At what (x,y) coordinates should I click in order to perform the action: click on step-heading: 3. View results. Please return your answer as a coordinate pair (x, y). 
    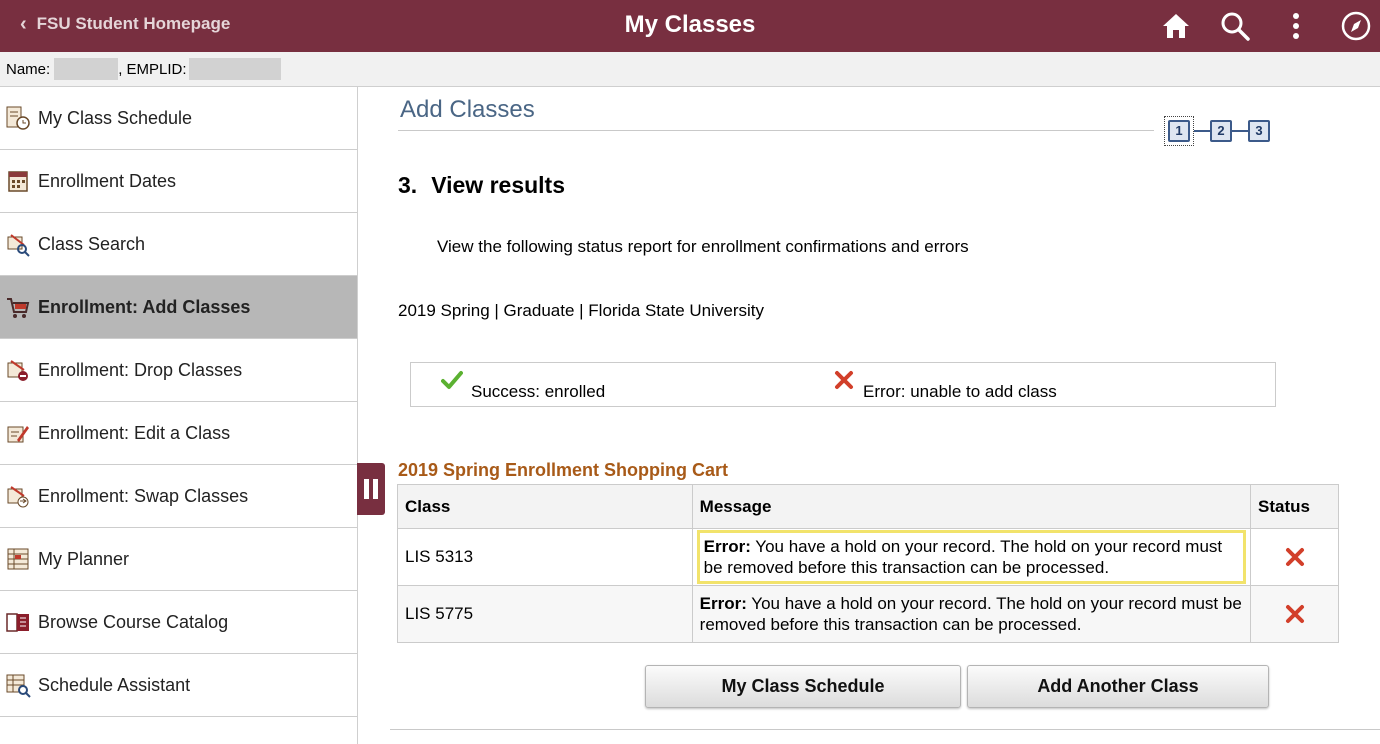
    Looking at the image, I should click on (481, 185).